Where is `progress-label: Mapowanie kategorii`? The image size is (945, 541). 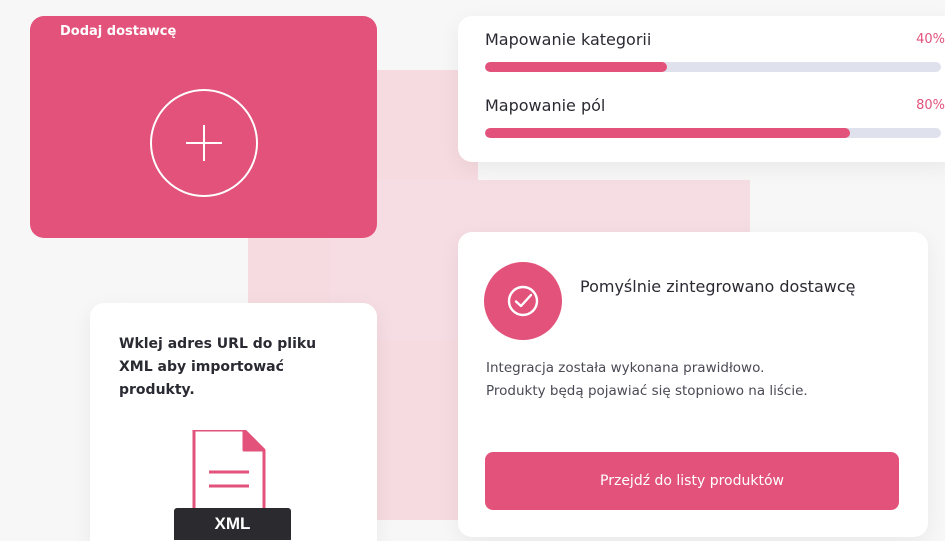 progress-label: Mapowanie kategorii is located at coordinates (568, 39).